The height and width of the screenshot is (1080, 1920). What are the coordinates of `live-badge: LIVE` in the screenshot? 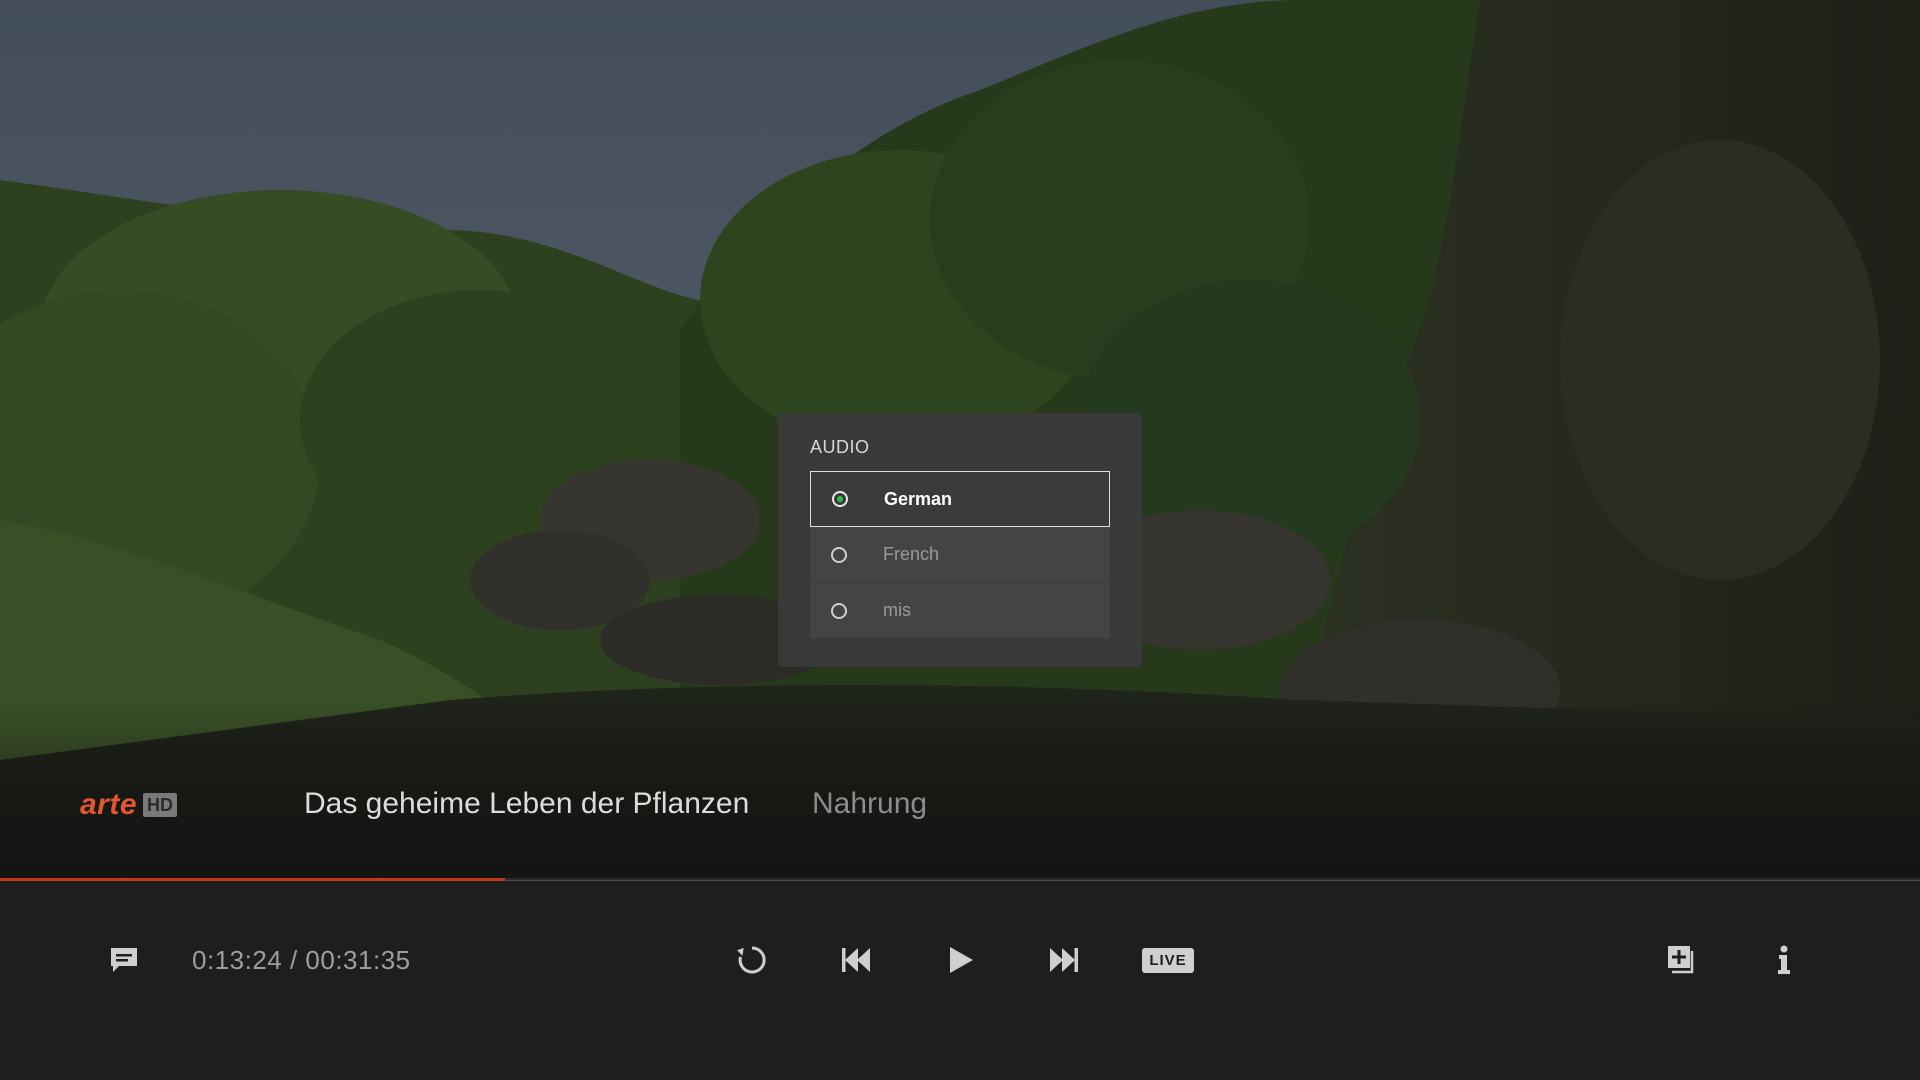 It's located at (1168, 960).